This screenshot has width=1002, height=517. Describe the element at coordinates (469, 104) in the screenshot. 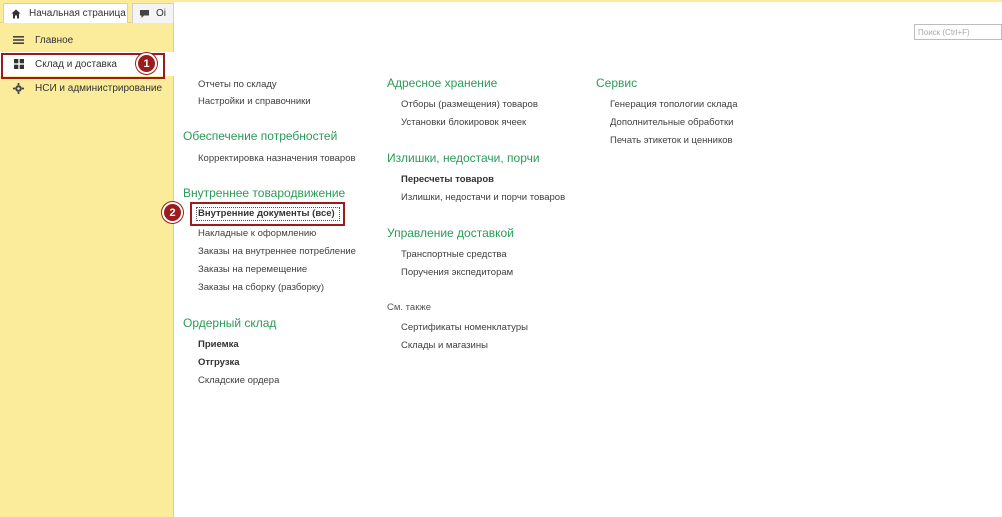

I see `link-picking-goods: Отборы (размещения) товаров` at that location.